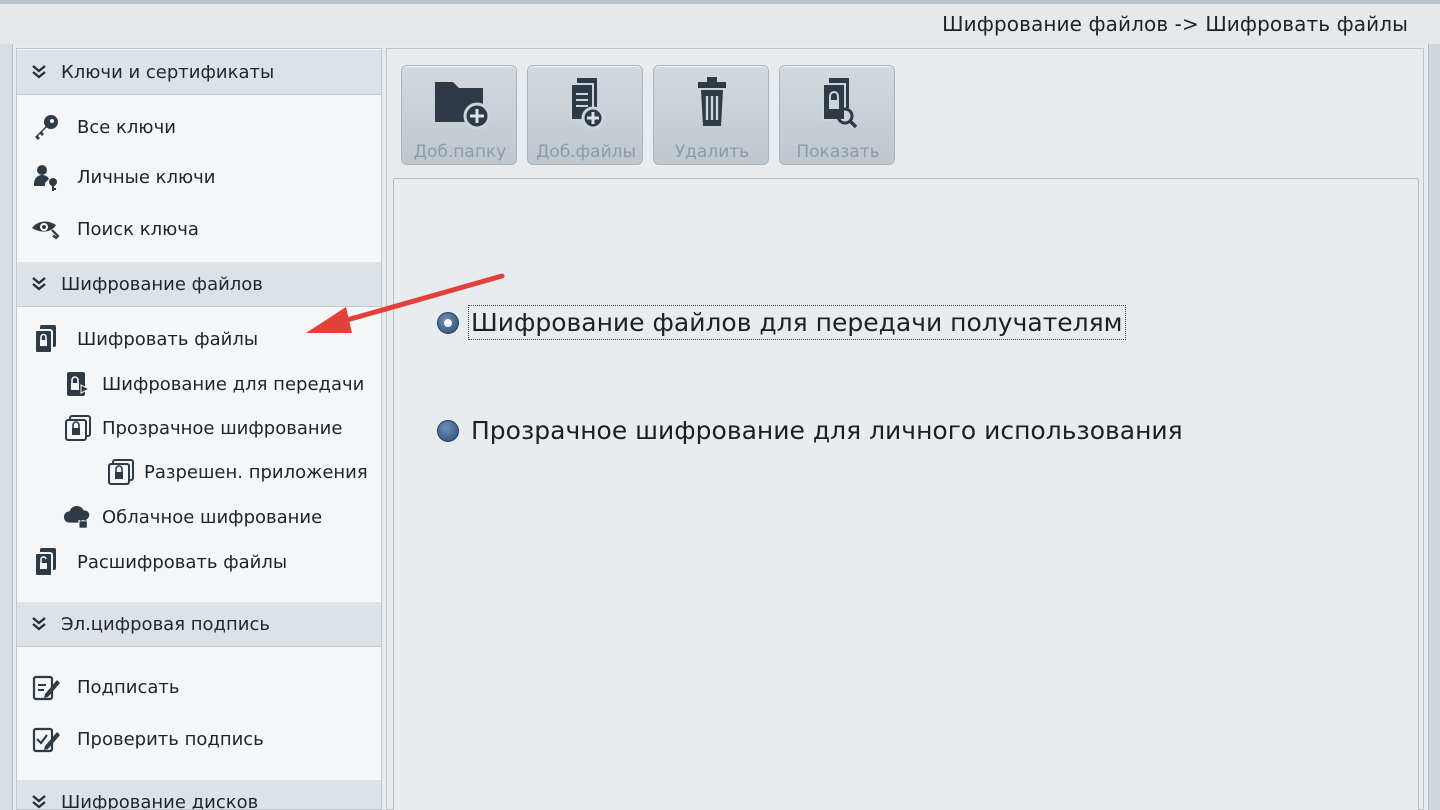 This screenshot has height=810, width=1440. I want to click on sidebar-item-allowed-apps: Разрешен. приложения, so click(237, 472).